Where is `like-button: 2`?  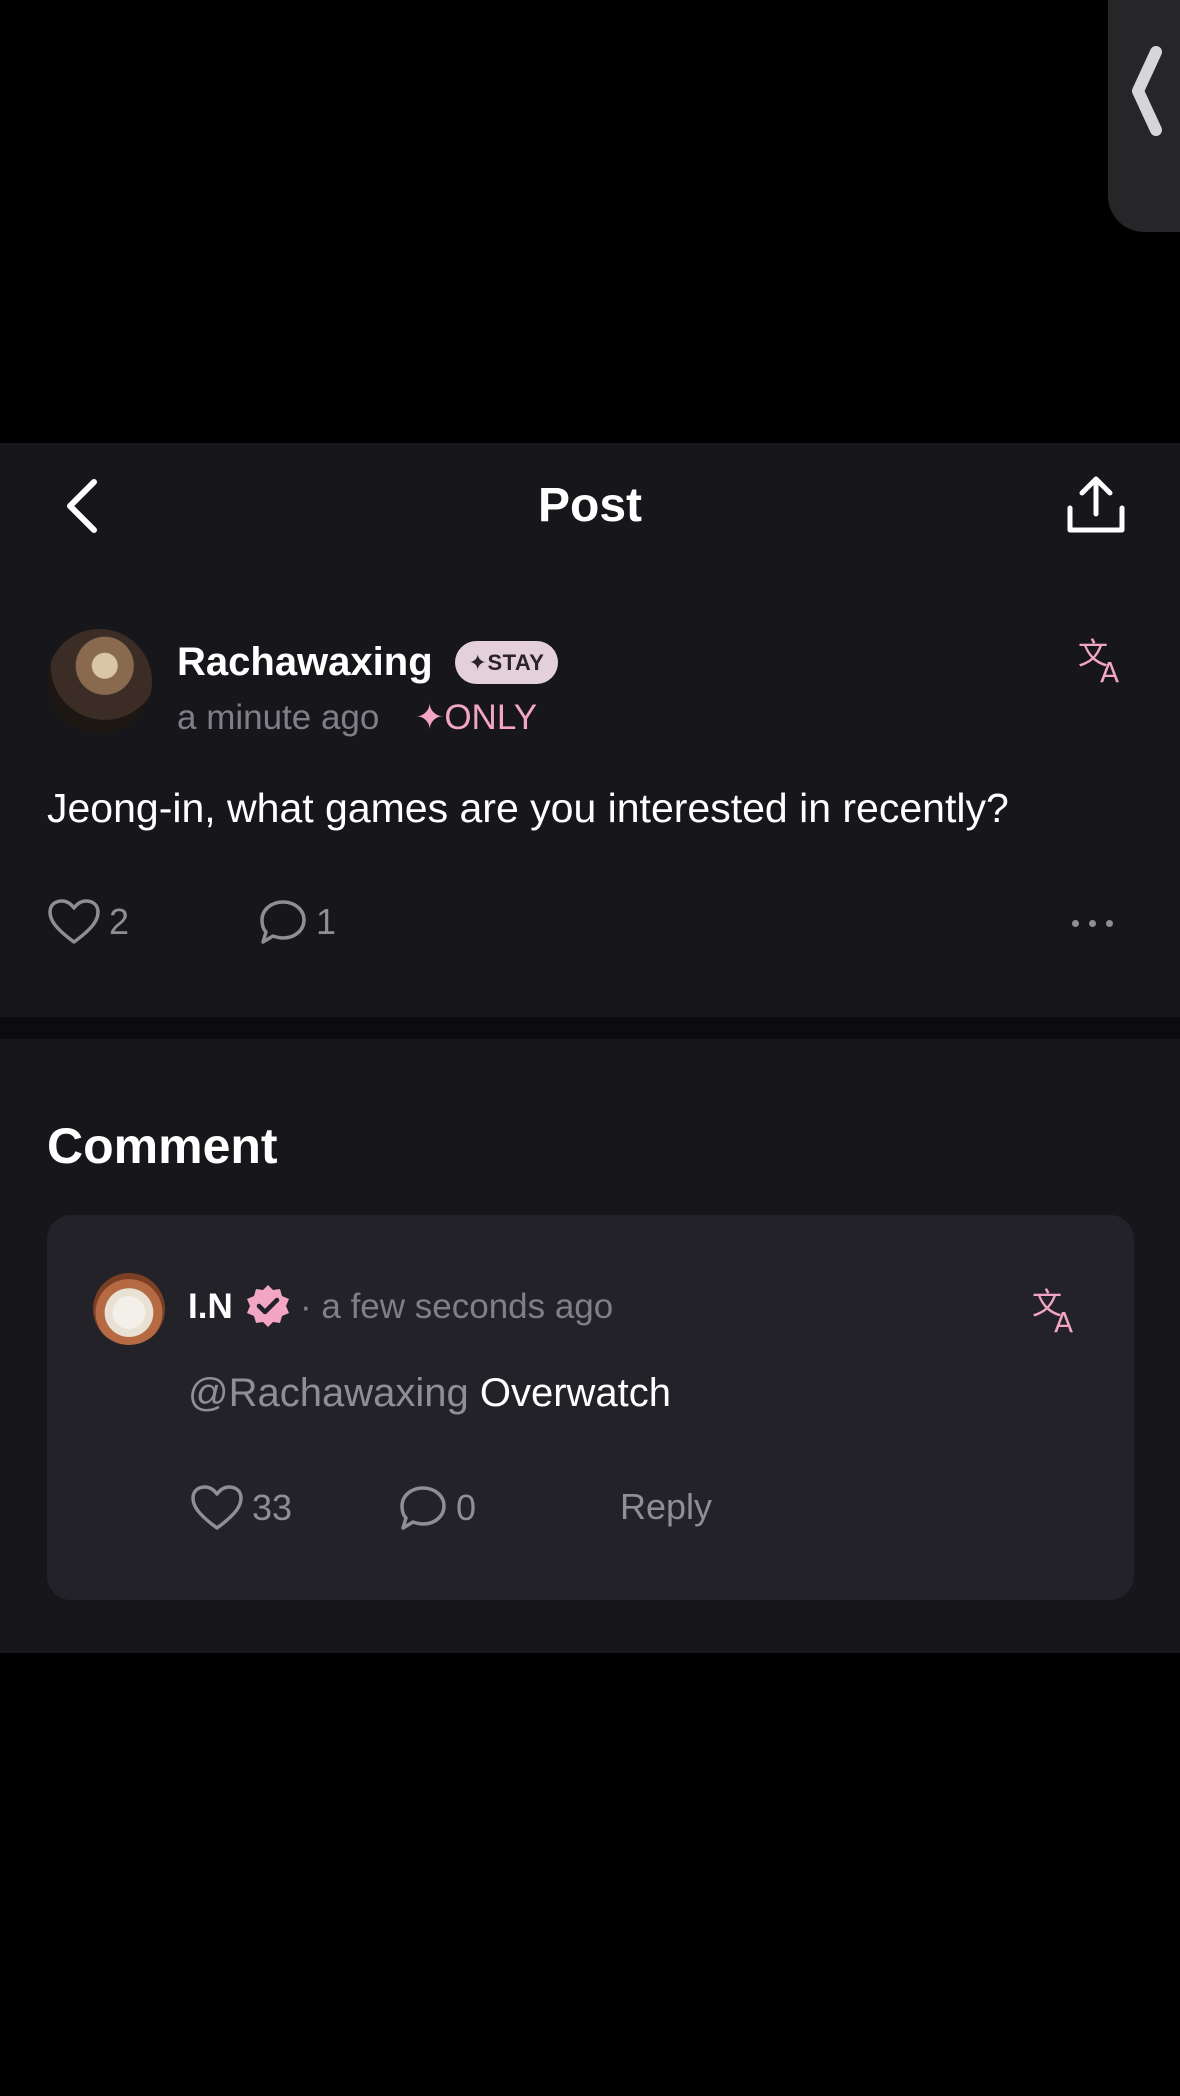 like-button: 2 is located at coordinates (88, 922).